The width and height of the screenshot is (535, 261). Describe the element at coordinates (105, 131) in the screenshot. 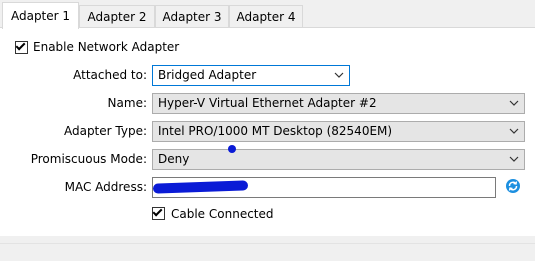

I see `adapter-type-label: Adapter Type:` at that location.